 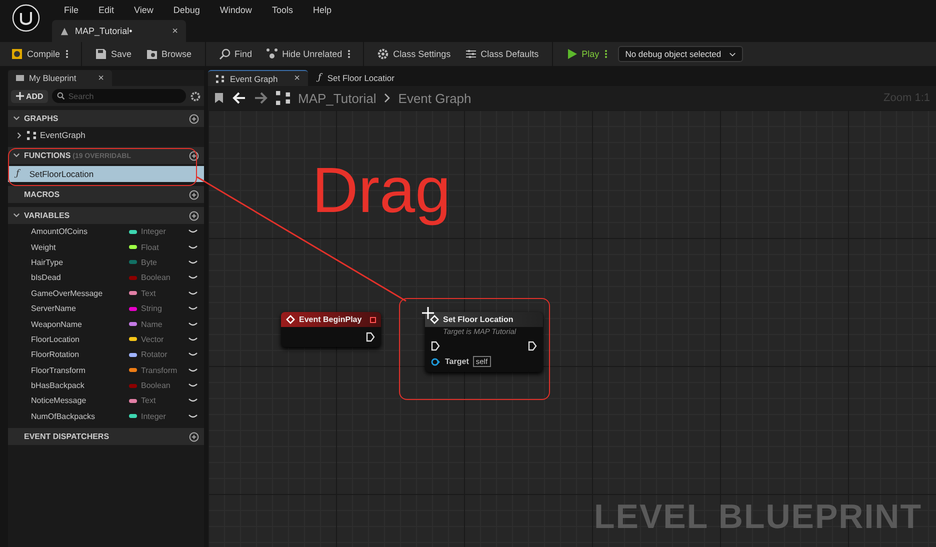 I want to click on add-button: ADD, so click(x=29, y=96).